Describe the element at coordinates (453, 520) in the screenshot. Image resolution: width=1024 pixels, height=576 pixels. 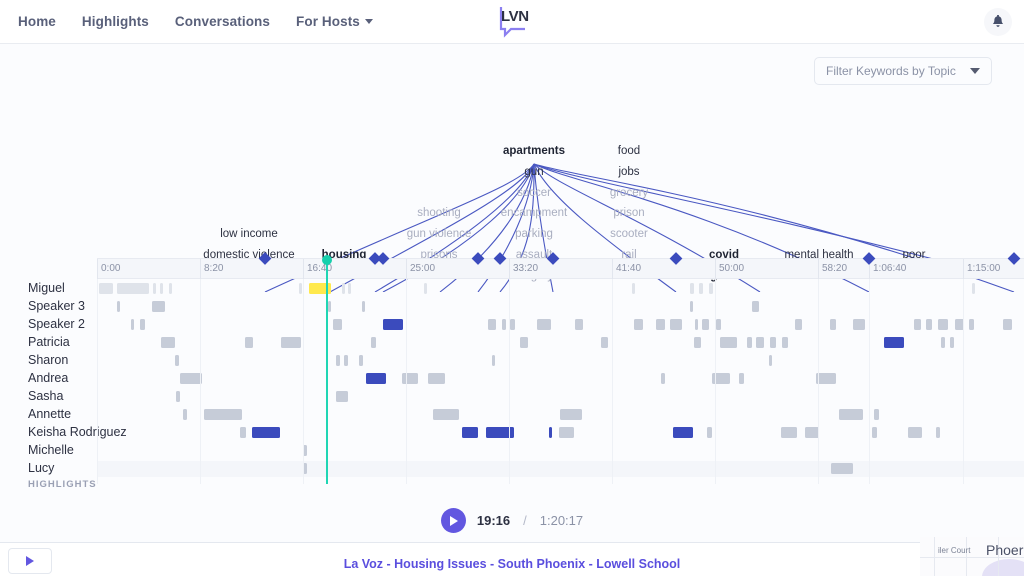
I see `play-button` at that location.